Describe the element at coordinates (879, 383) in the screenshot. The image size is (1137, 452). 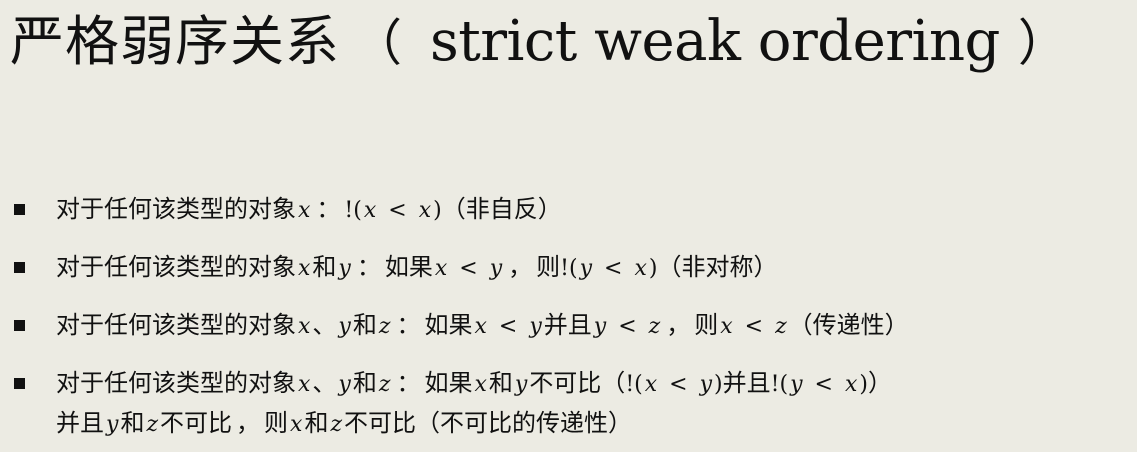
I see `text-run: ）` at that location.